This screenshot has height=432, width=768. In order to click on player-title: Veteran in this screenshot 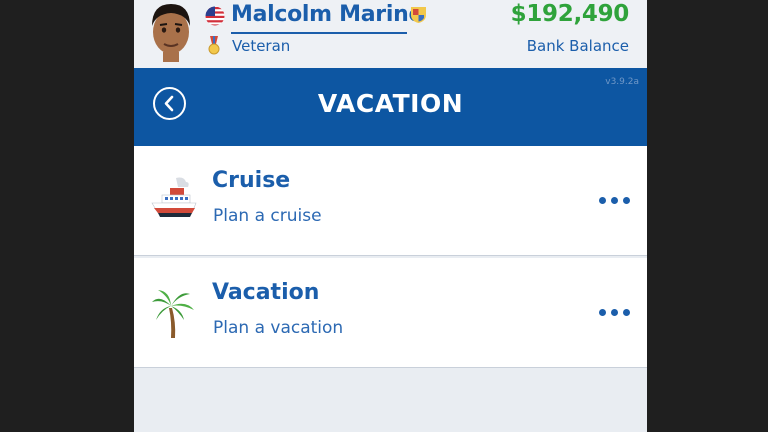, I will do `click(261, 46)`.